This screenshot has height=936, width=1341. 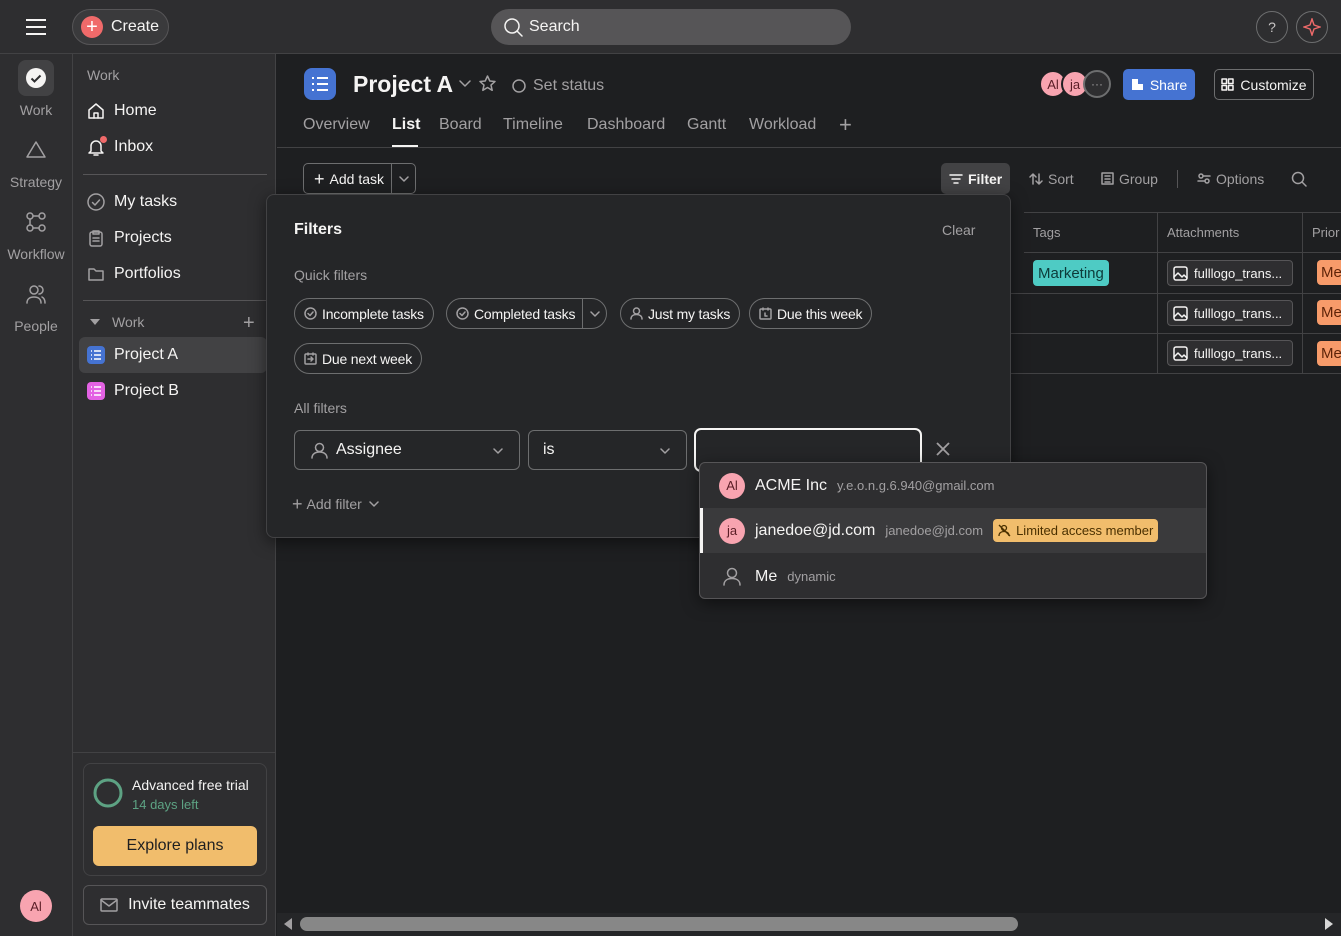 What do you see at coordinates (108, 793) in the screenshot?
I see `trial-progress-ring-icon` at bounding box center [108, 793].